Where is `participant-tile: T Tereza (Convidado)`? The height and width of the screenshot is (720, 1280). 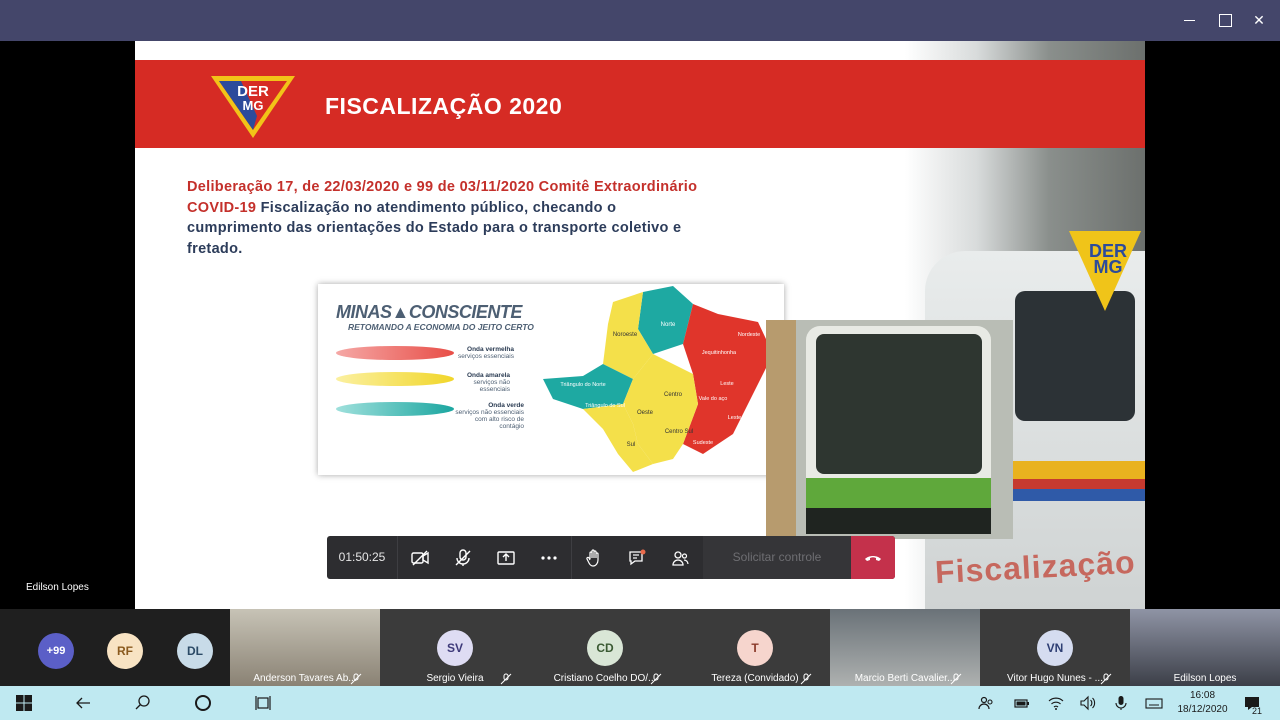
participant-tile: T Tereza (Convidado) is located at coordinates (755, 647).